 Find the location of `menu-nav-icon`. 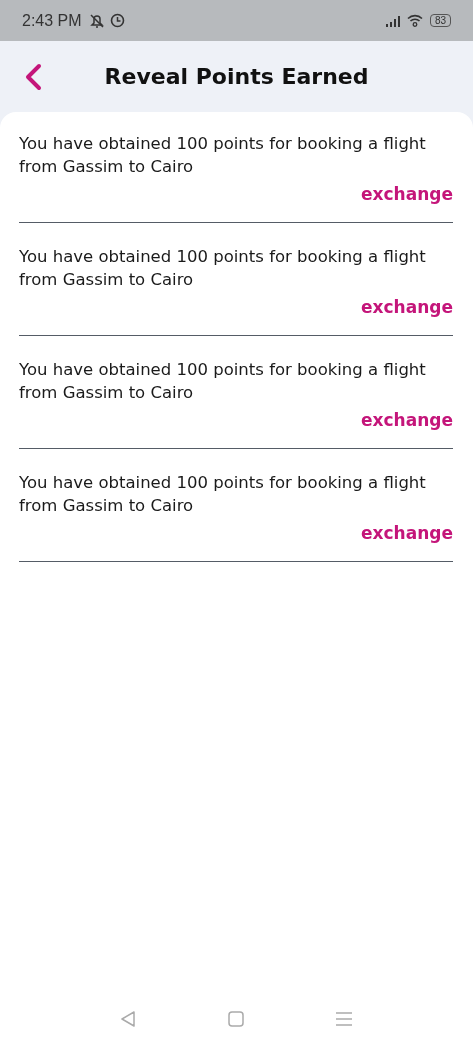

menu-nav-icon is located at coordinates (344, 1019).